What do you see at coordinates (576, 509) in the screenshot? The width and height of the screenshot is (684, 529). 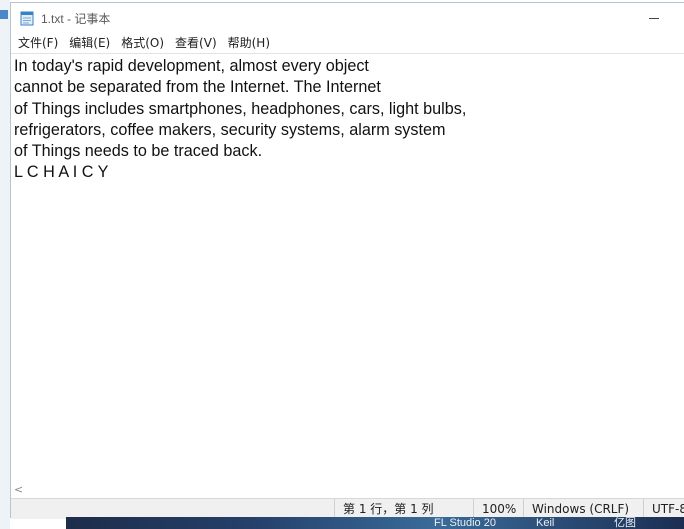 I see `line-ending: Windows (CRLF)` at bounding box center [576, 509].